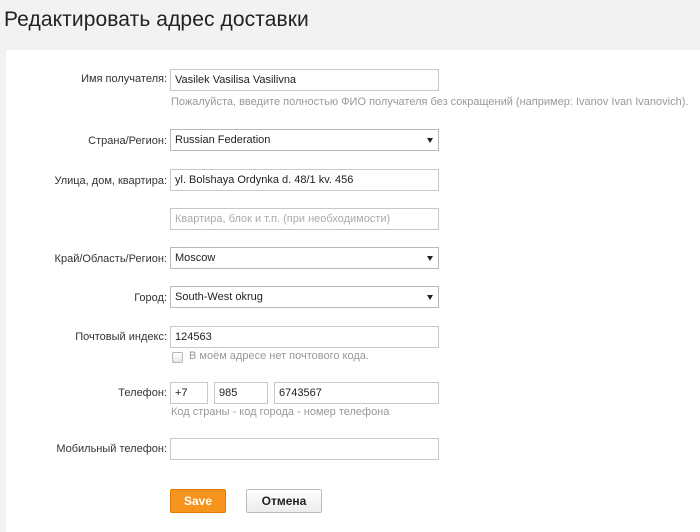 This screenshot has height=532, width=700. I want to click on mobile-label: Мобильный телефон:, so click(111, 449).